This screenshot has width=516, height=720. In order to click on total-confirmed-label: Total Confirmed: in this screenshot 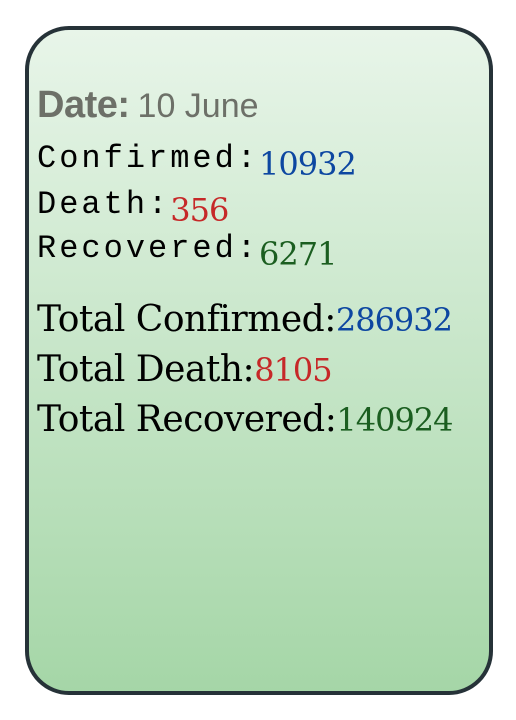, I will do `click(186, 319)`.